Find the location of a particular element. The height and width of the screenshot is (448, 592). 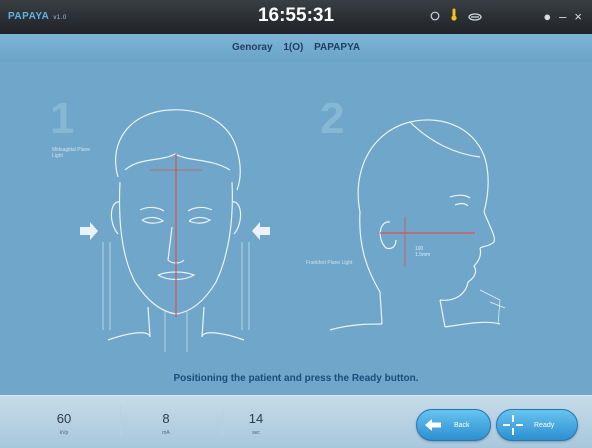

kvp-value: 60 is located at coordinates (64, 418).